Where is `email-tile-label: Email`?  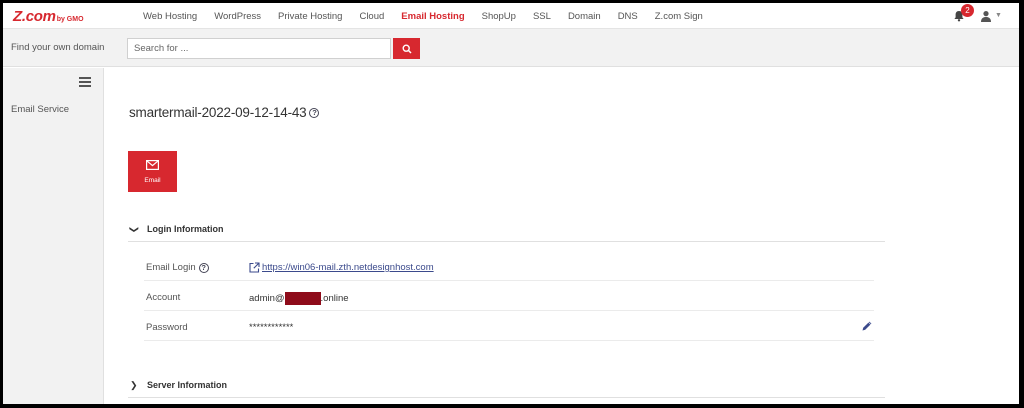 email-tile-label: Email is located at coordinates (152, 180).